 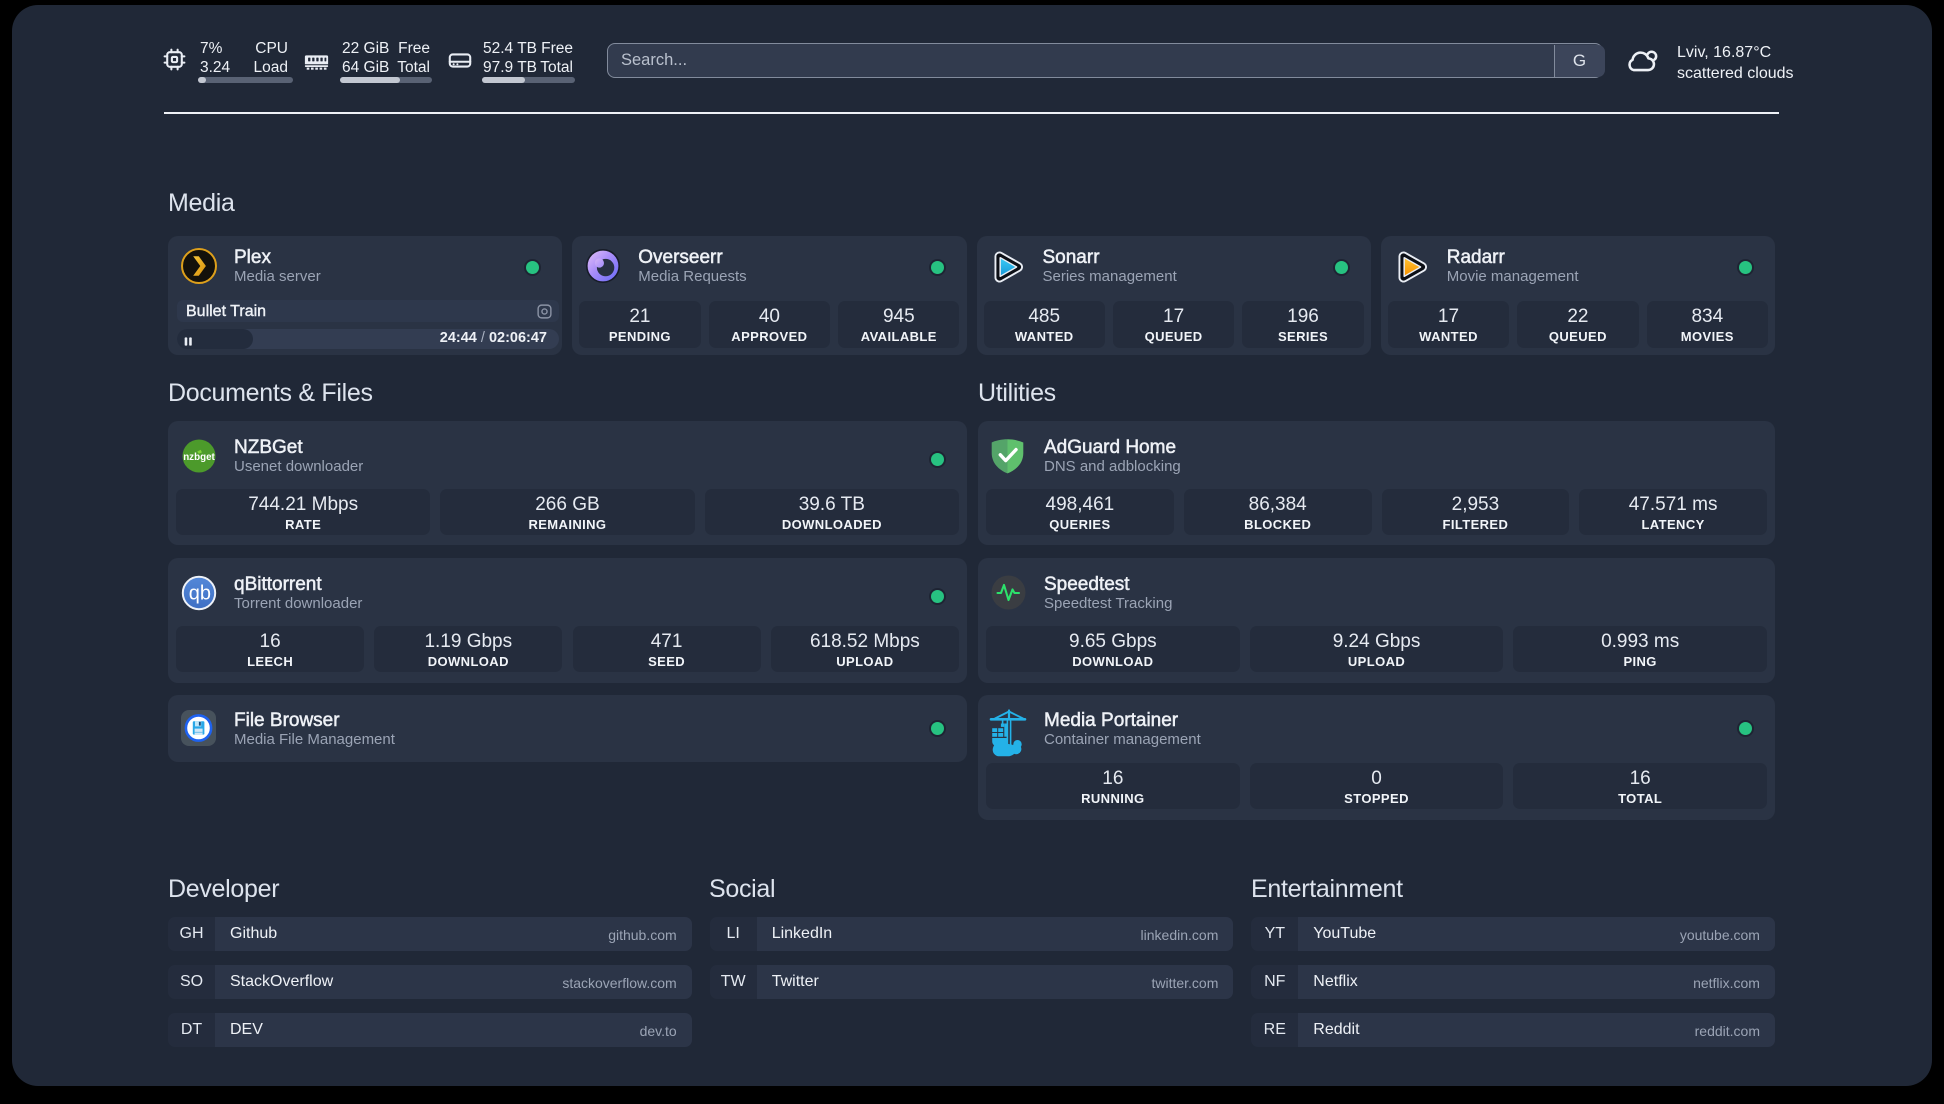 I want to click on svg-text: nzbget, so click(x=199, y=457).